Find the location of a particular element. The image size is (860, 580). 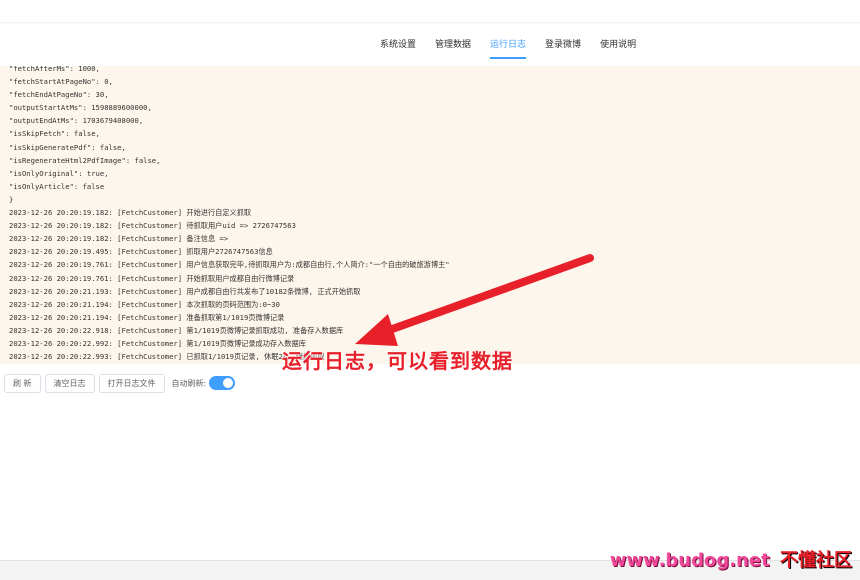

log-line: "isSkipFetch": false, is located at coordinates (54, 134).